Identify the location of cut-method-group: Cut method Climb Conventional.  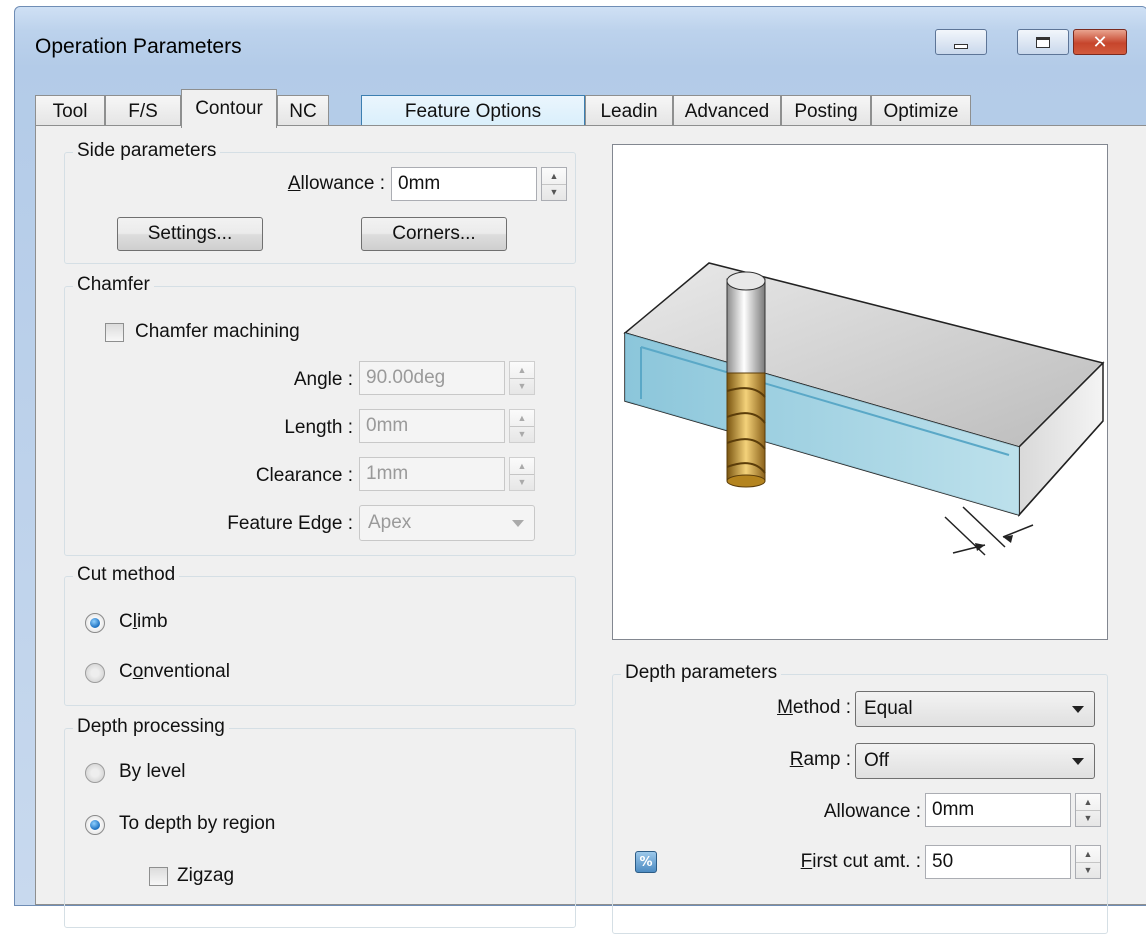
(320, 635).